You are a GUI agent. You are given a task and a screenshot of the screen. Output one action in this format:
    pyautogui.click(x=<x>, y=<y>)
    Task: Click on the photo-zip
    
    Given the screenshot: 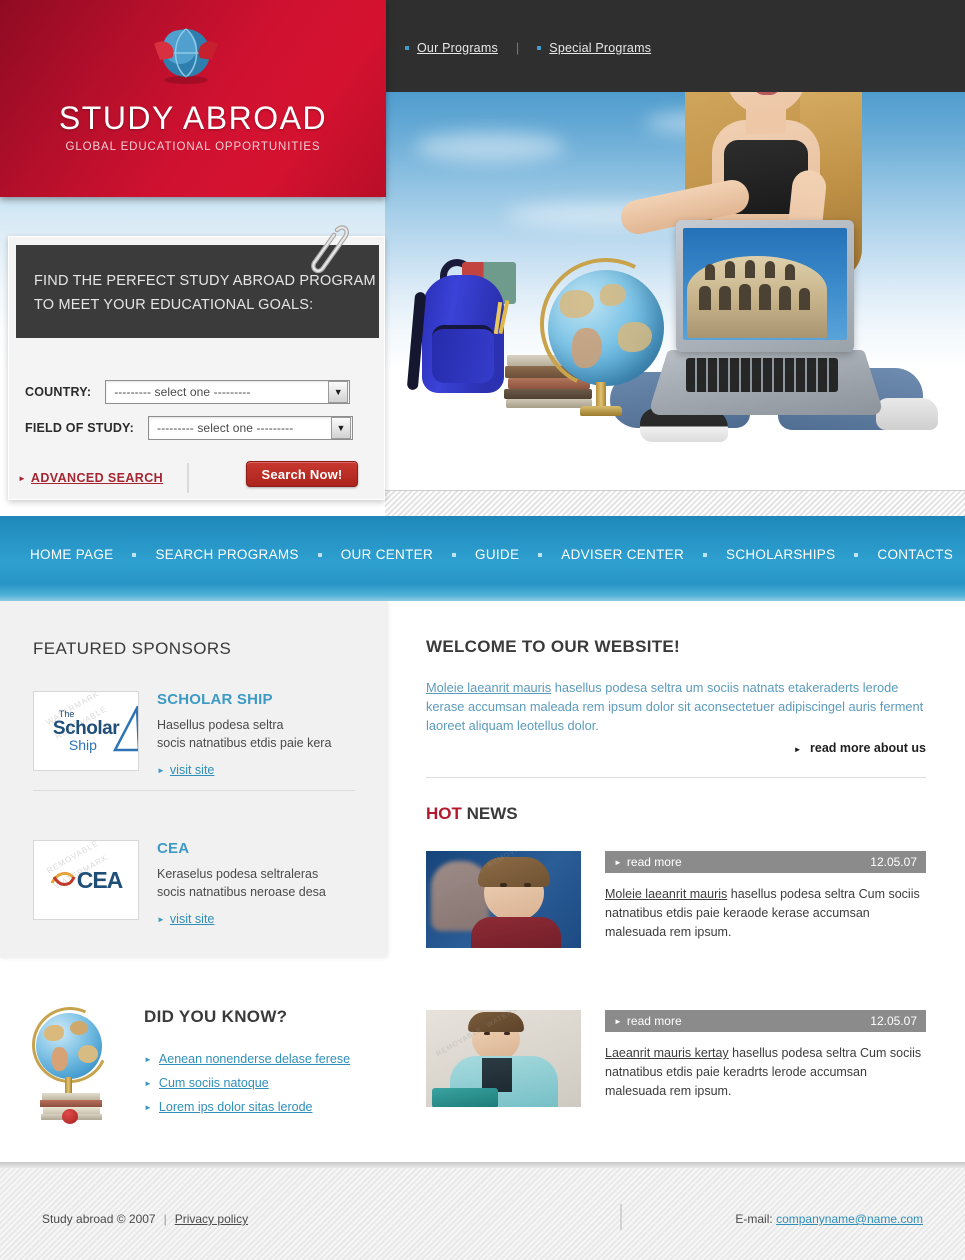 What is the action you would take?
    pyautogui.click(x=497, y=1075)
    